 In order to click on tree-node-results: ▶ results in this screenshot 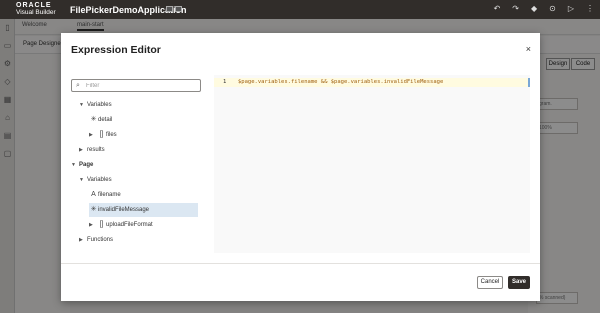, I will do `click(92, 150)`.